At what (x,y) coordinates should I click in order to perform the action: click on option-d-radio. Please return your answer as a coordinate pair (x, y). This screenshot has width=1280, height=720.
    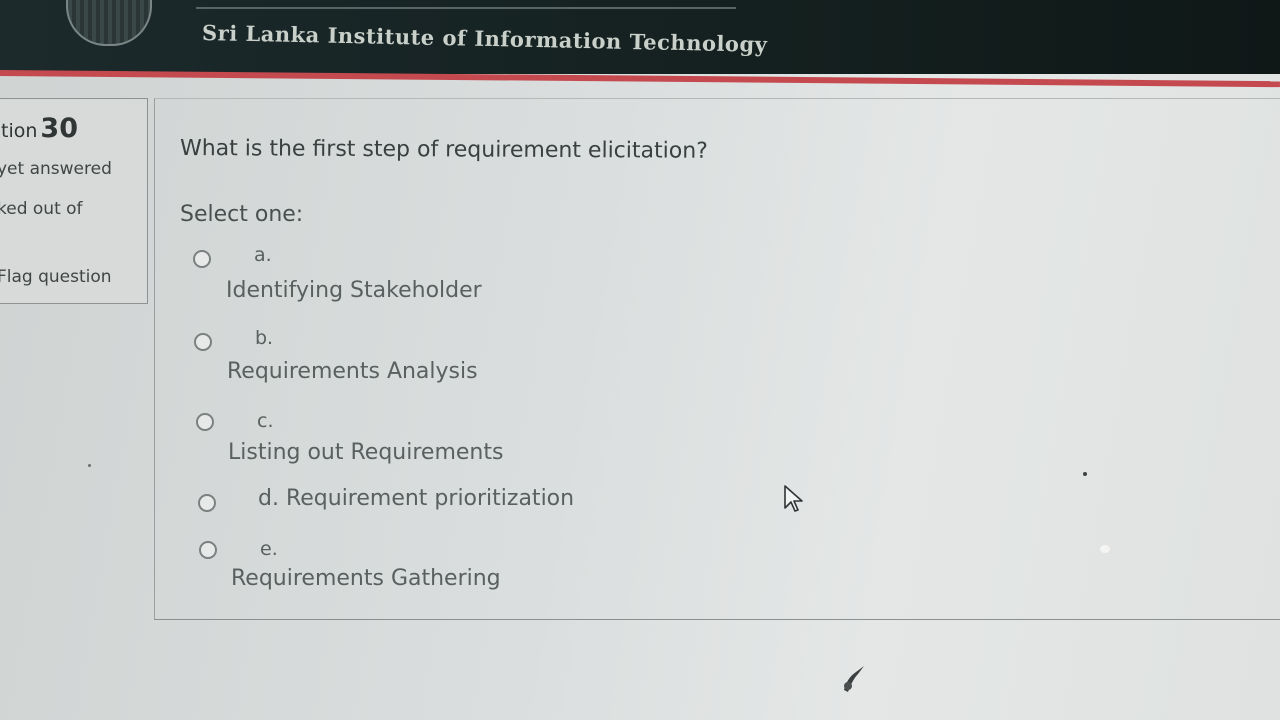
    Looking at the image, I should click on (207, 503).